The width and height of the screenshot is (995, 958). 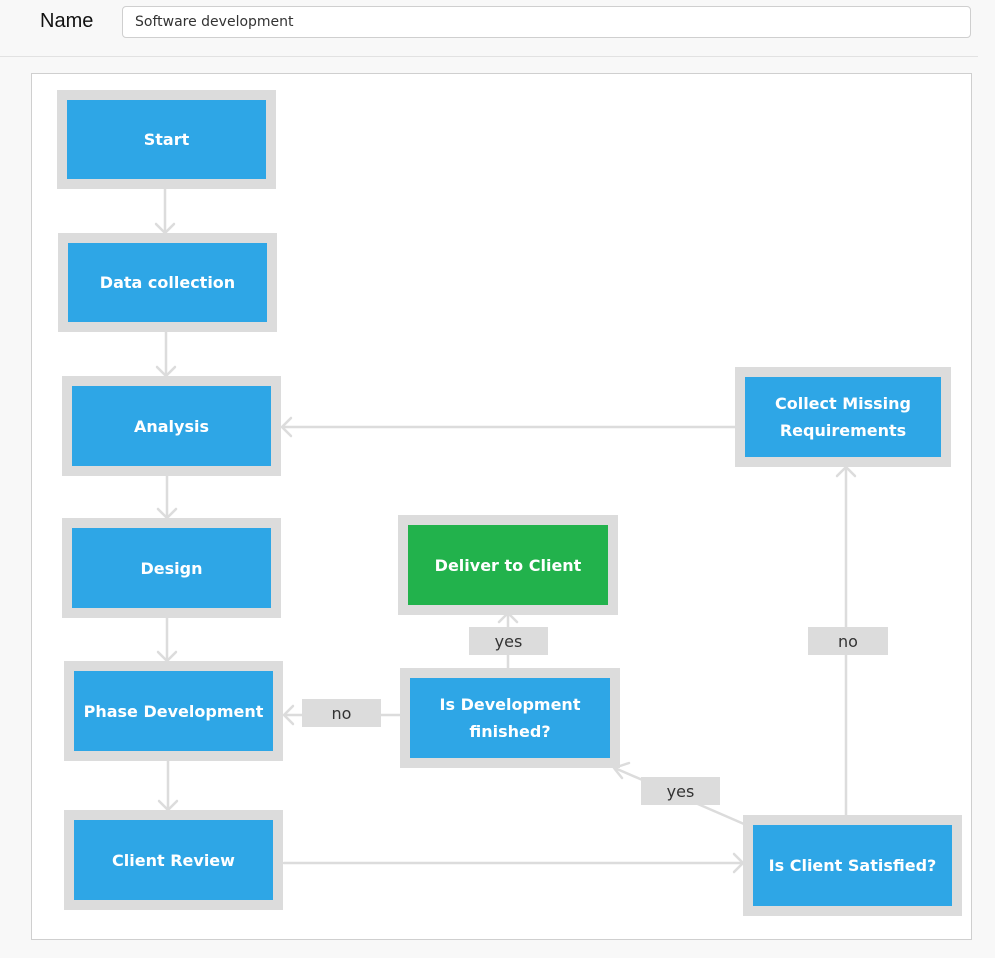 What do you see at coordinates (843, 417) in the screenshot?
I see `node-collect-missing-requirements: Collect Missing Requirements` at bounding box center [843, 417].